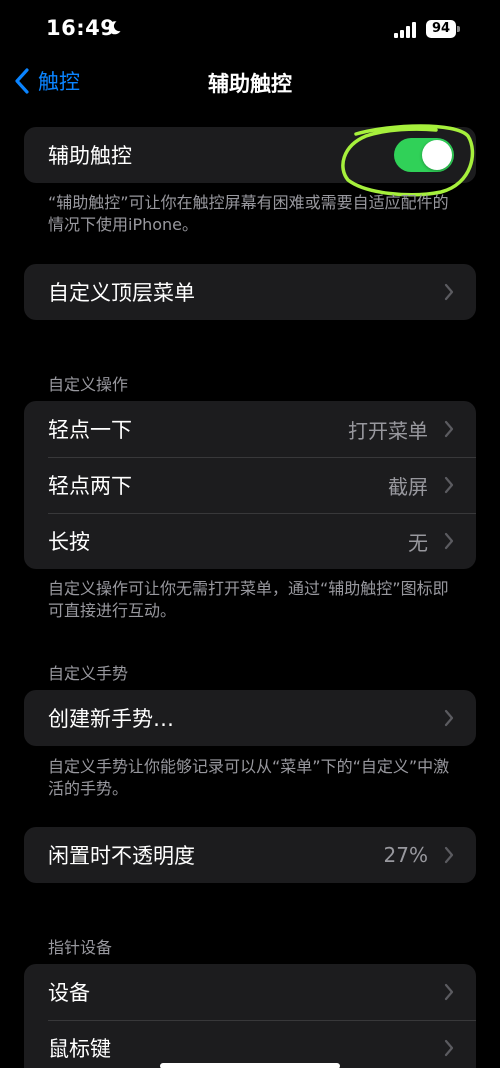 This screenshot has width=500, height=1068. I want to click on idle-opacity-value: 27%, so click(405, 855).